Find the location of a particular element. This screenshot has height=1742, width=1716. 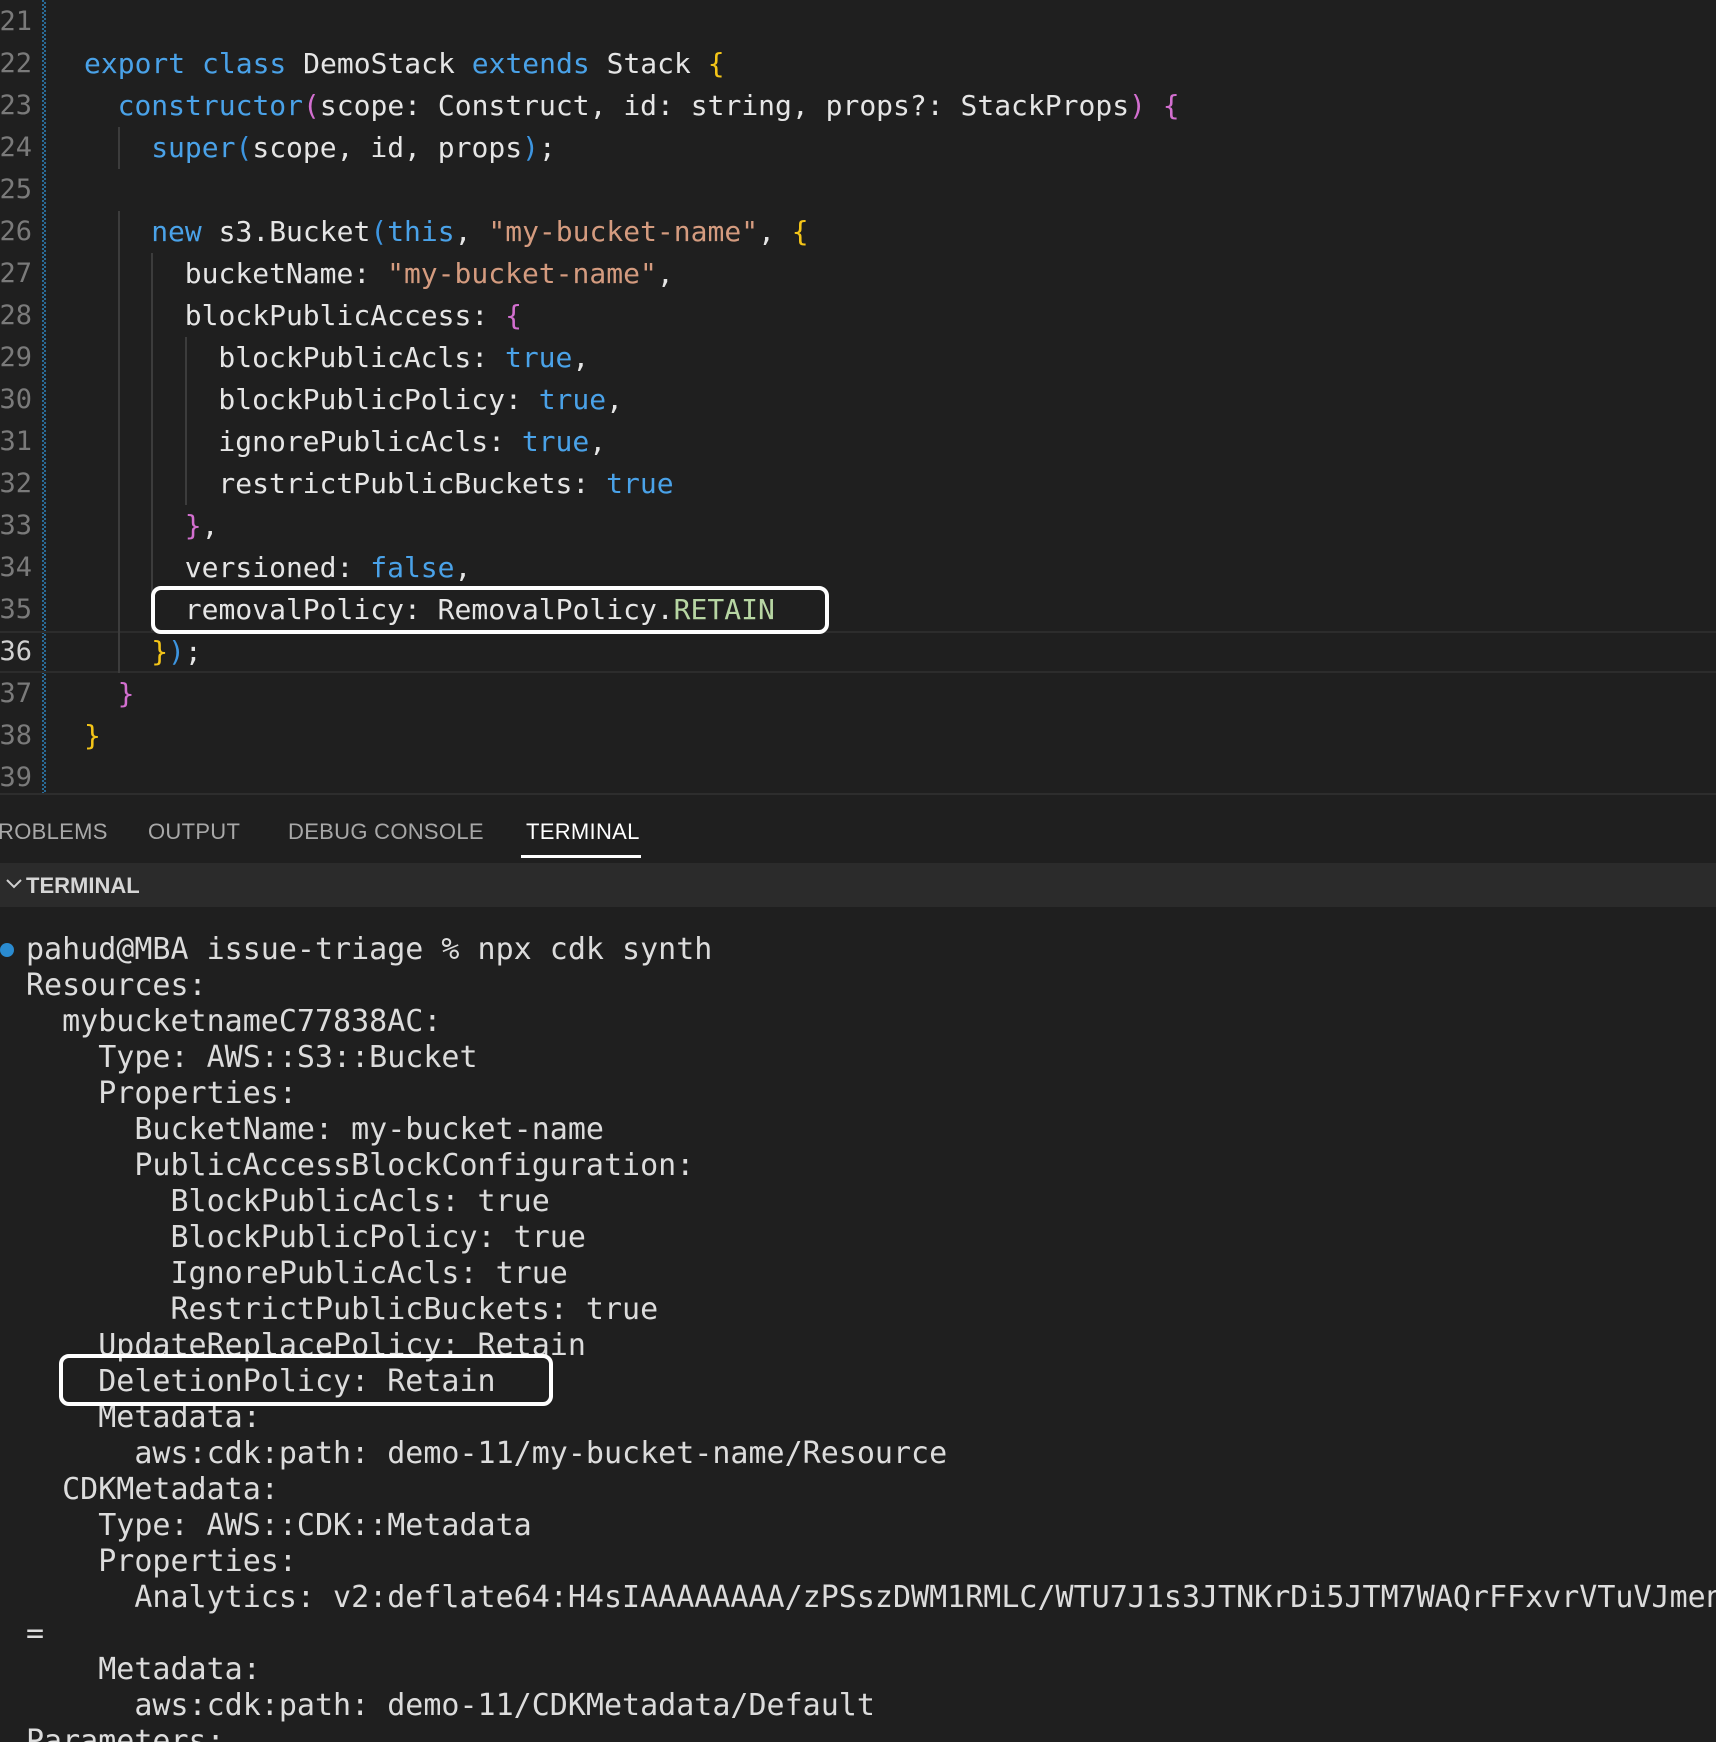

code-token: constructor is located at coordinates (210, 105).